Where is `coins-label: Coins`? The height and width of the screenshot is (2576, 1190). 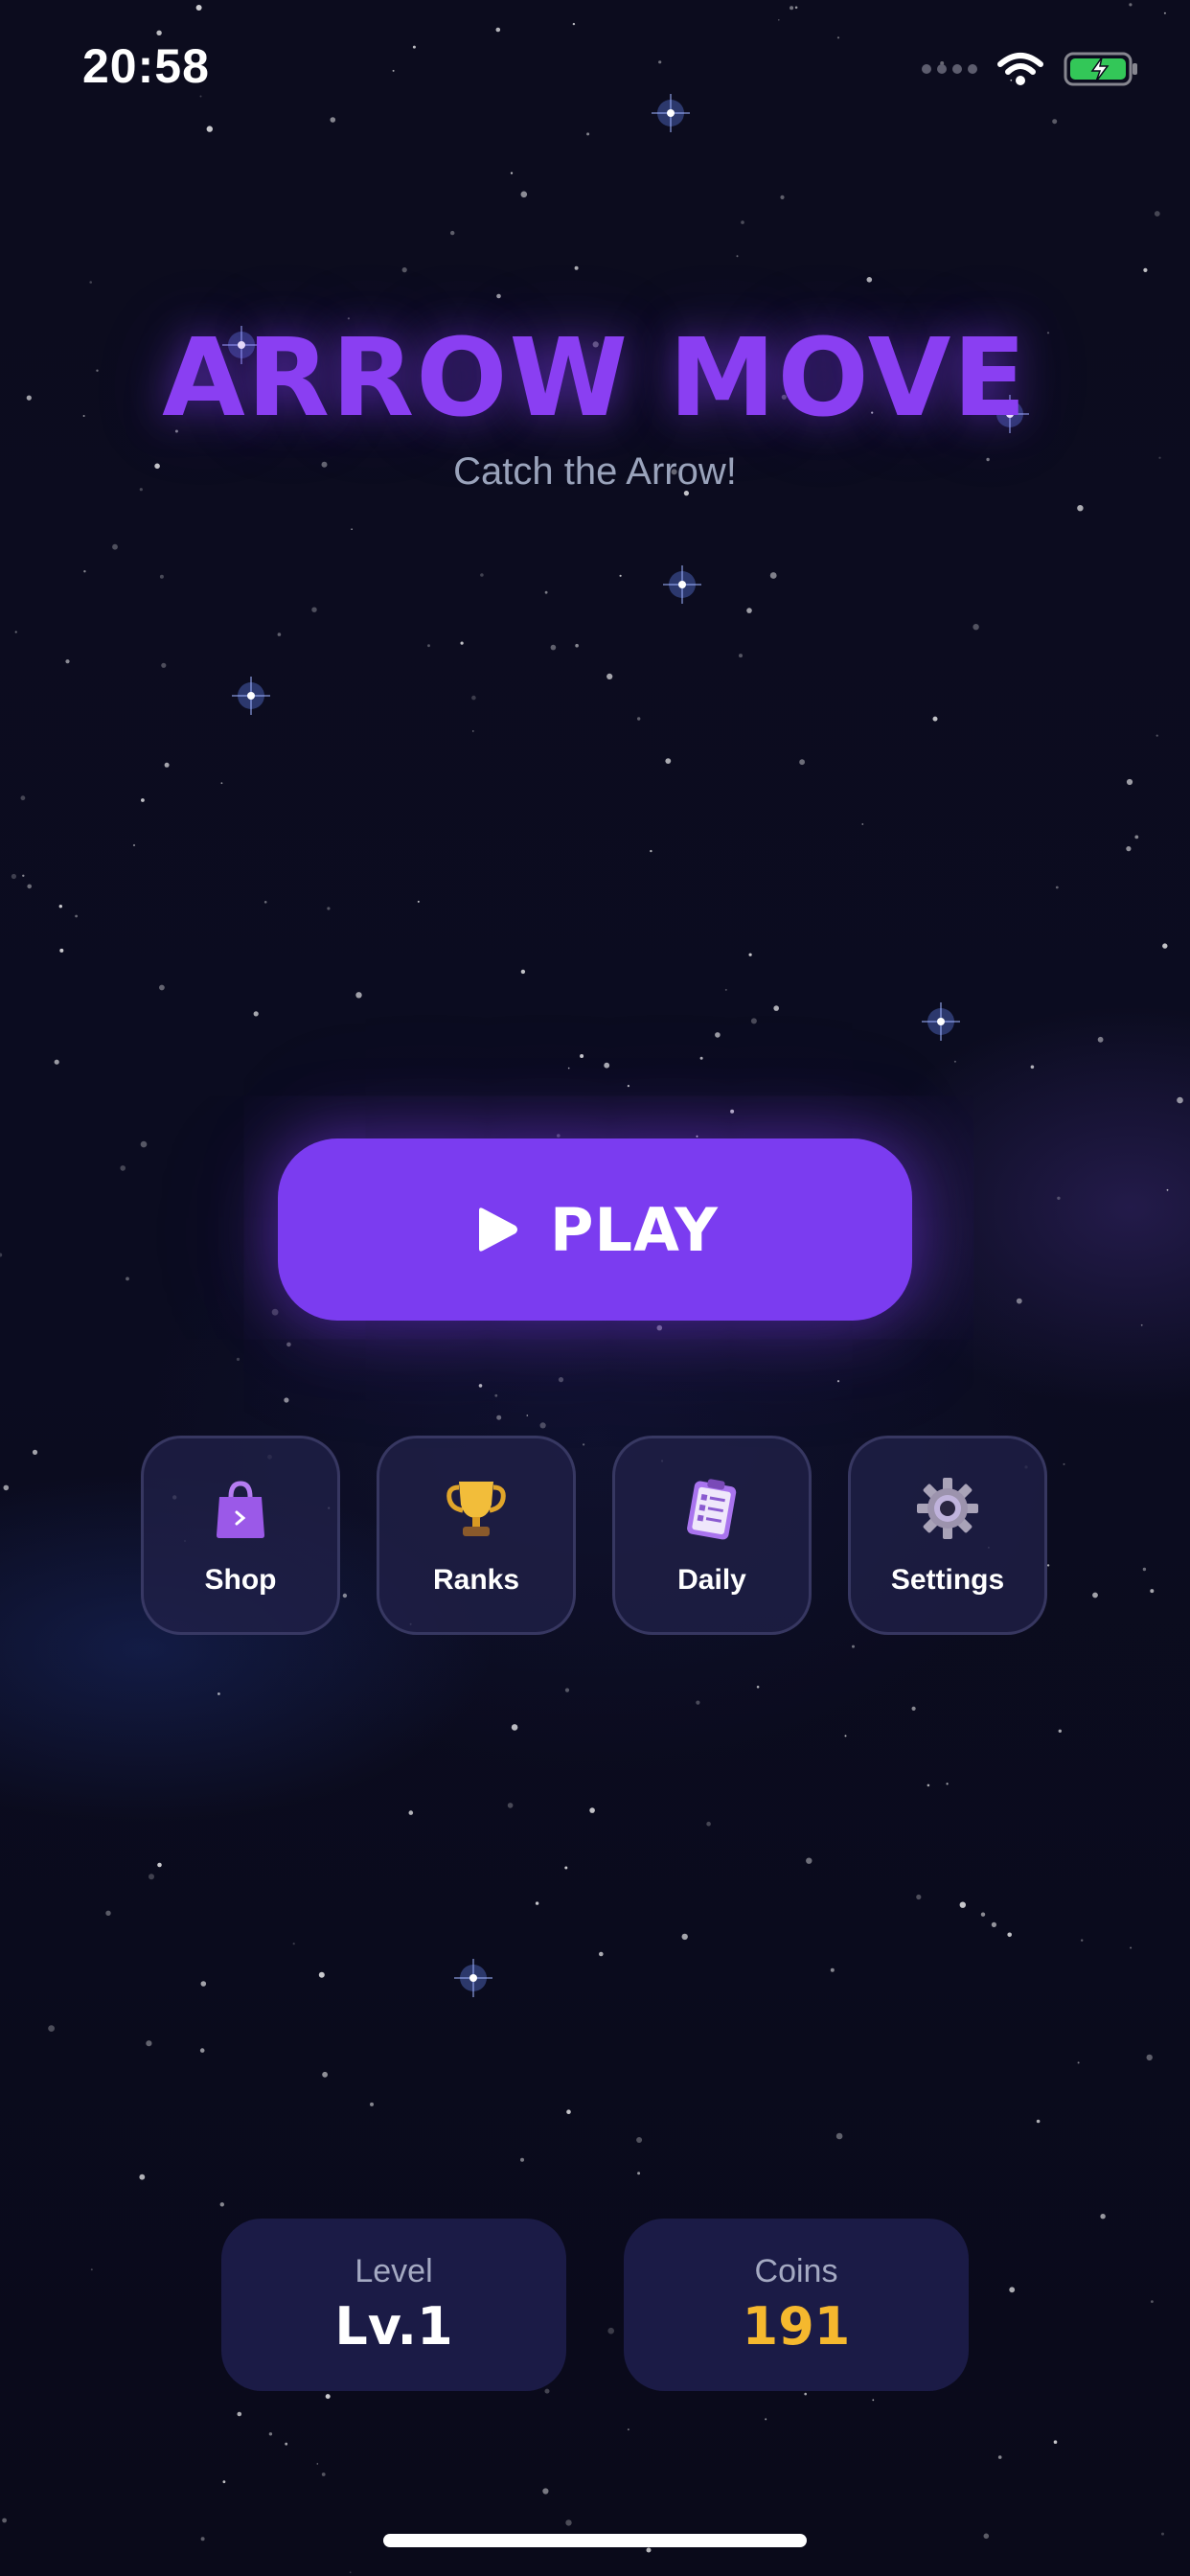 coins-label: Coins is located at coordinates (796, 2271).